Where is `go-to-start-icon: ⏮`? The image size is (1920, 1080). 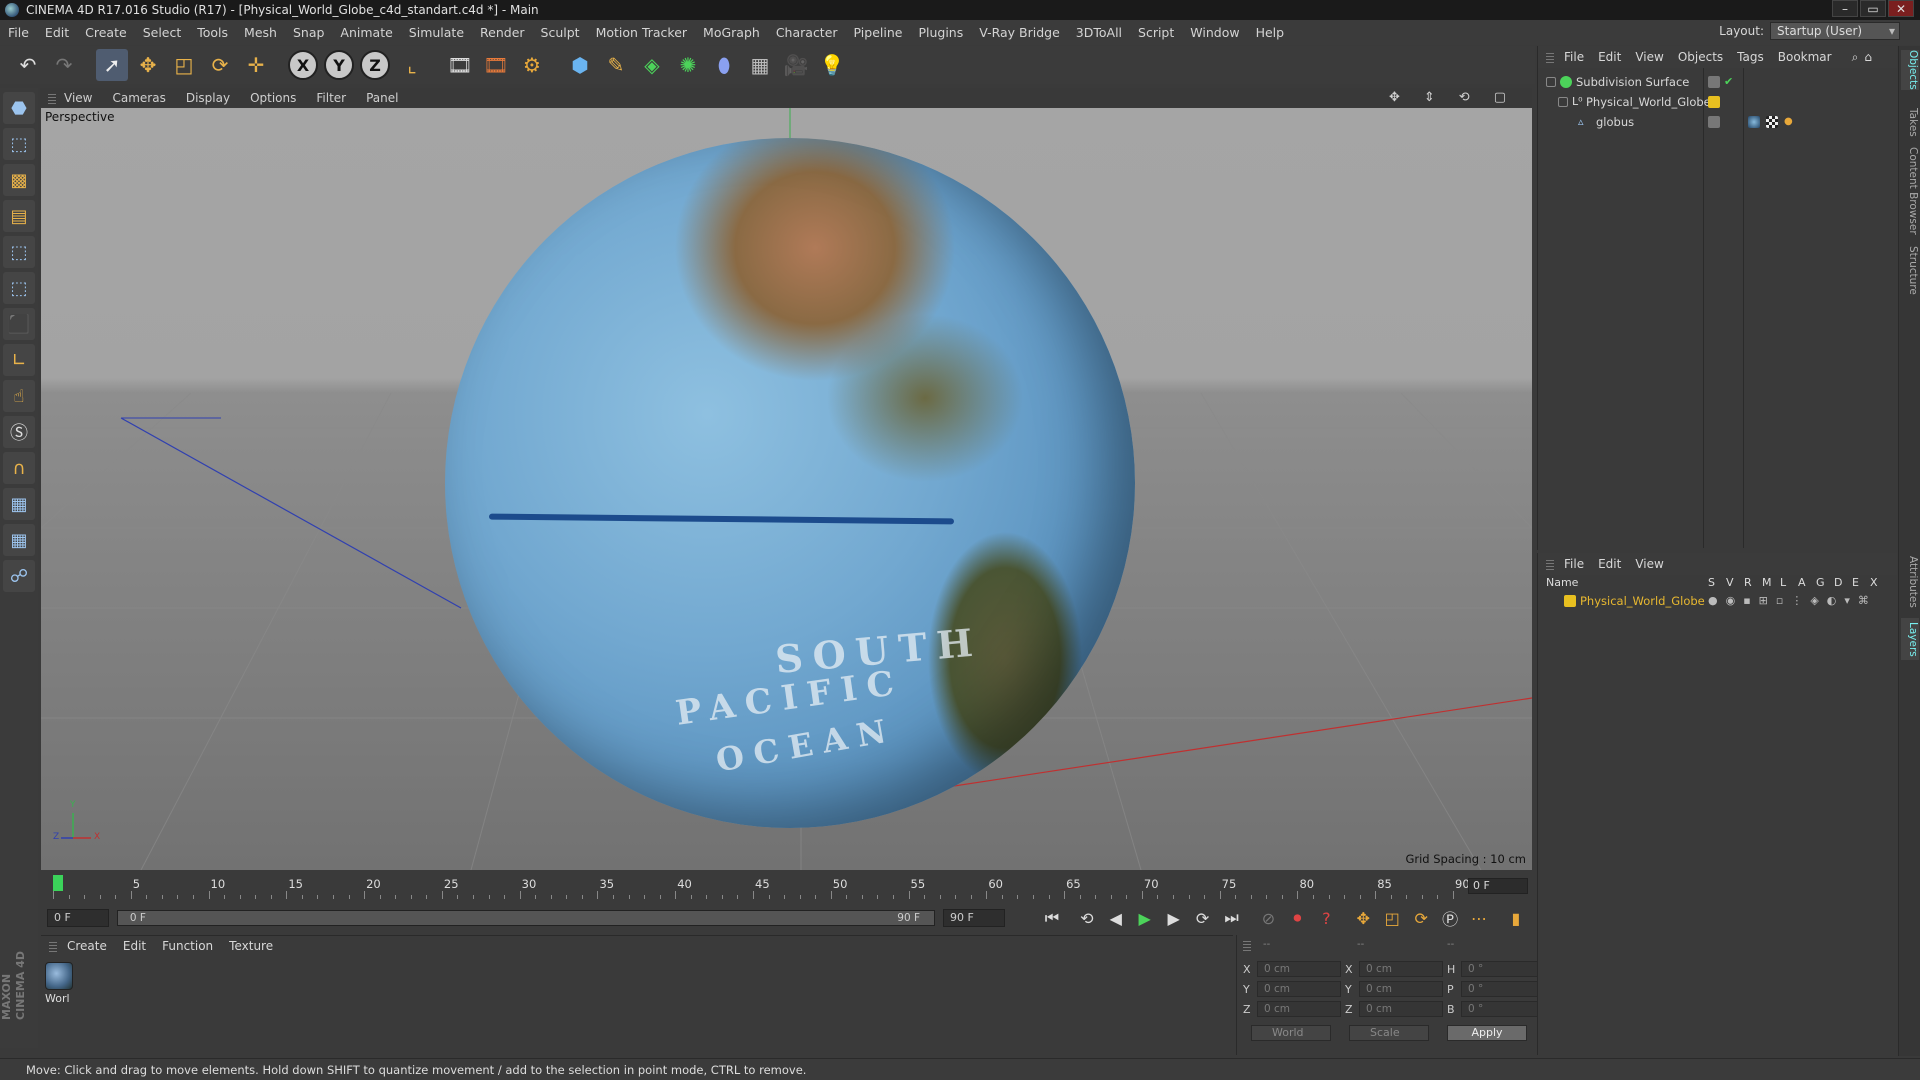
go-to-start-icon: ⏮ is located at coordinates (1052, 918).